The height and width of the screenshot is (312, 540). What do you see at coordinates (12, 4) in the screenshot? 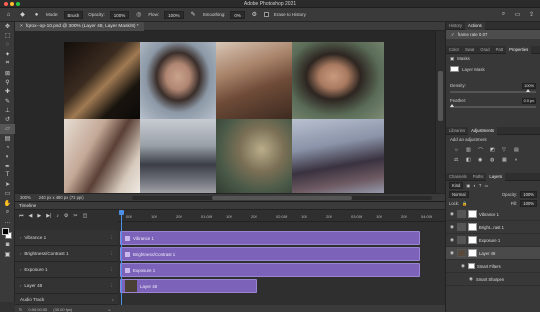
I see `minimize-window-button` at bounding box center [12, 4].